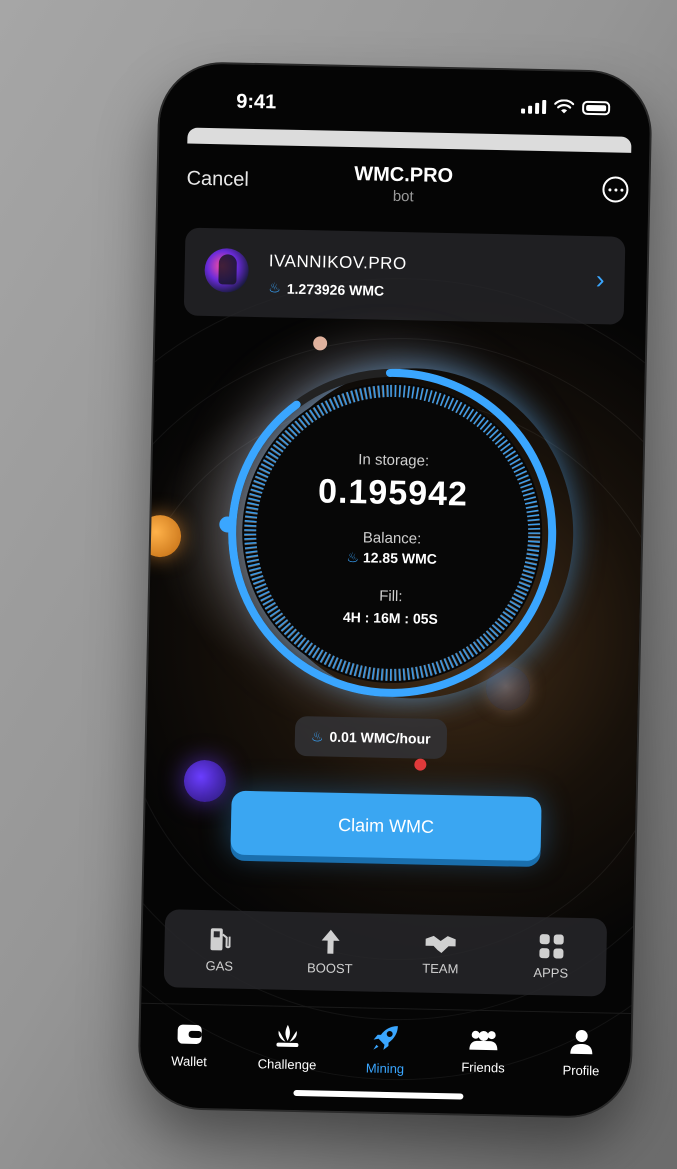 This screenshot has height=1169, width=677. What do you see at coordinates (189, 1034) in the screenshot?
I see `wallet-icon` at bounding box center [189, 1034].